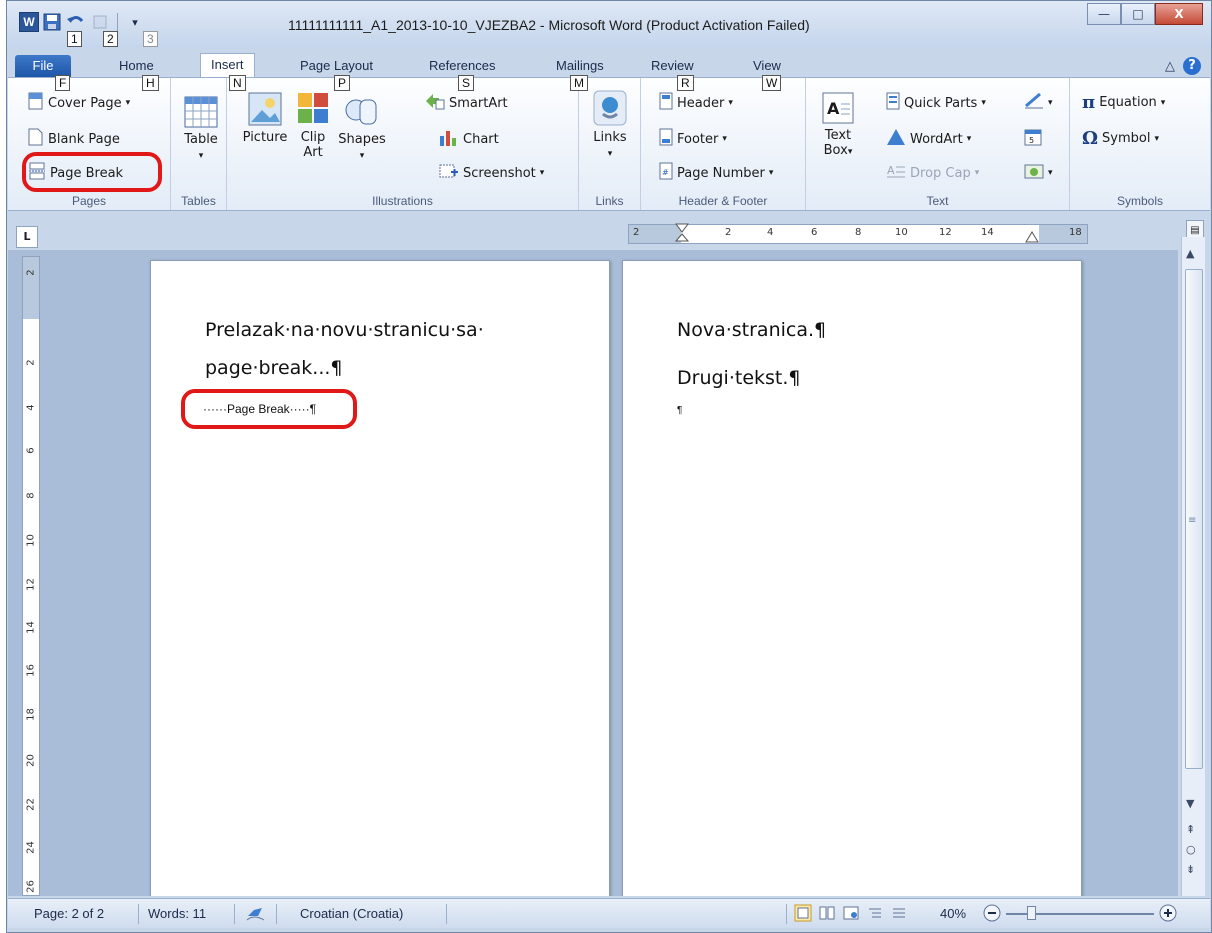 The width and height of the screenshot is (1212, 933). Describe the element at coordinates (259, 409) in the screenshot. I see `page-break-marker: ······Page Break·····¶` at that location.